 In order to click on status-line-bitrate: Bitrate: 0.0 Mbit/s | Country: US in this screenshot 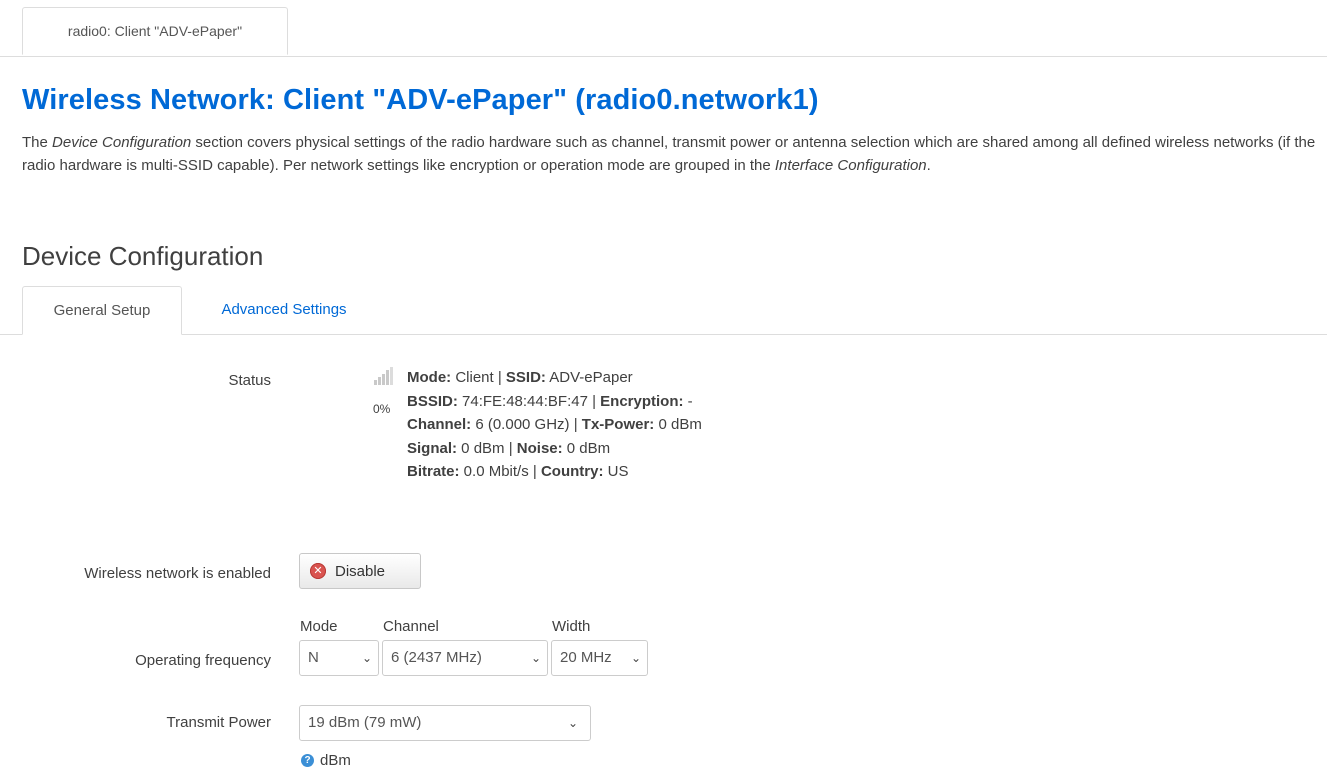, I will do `click(554, 472)`.